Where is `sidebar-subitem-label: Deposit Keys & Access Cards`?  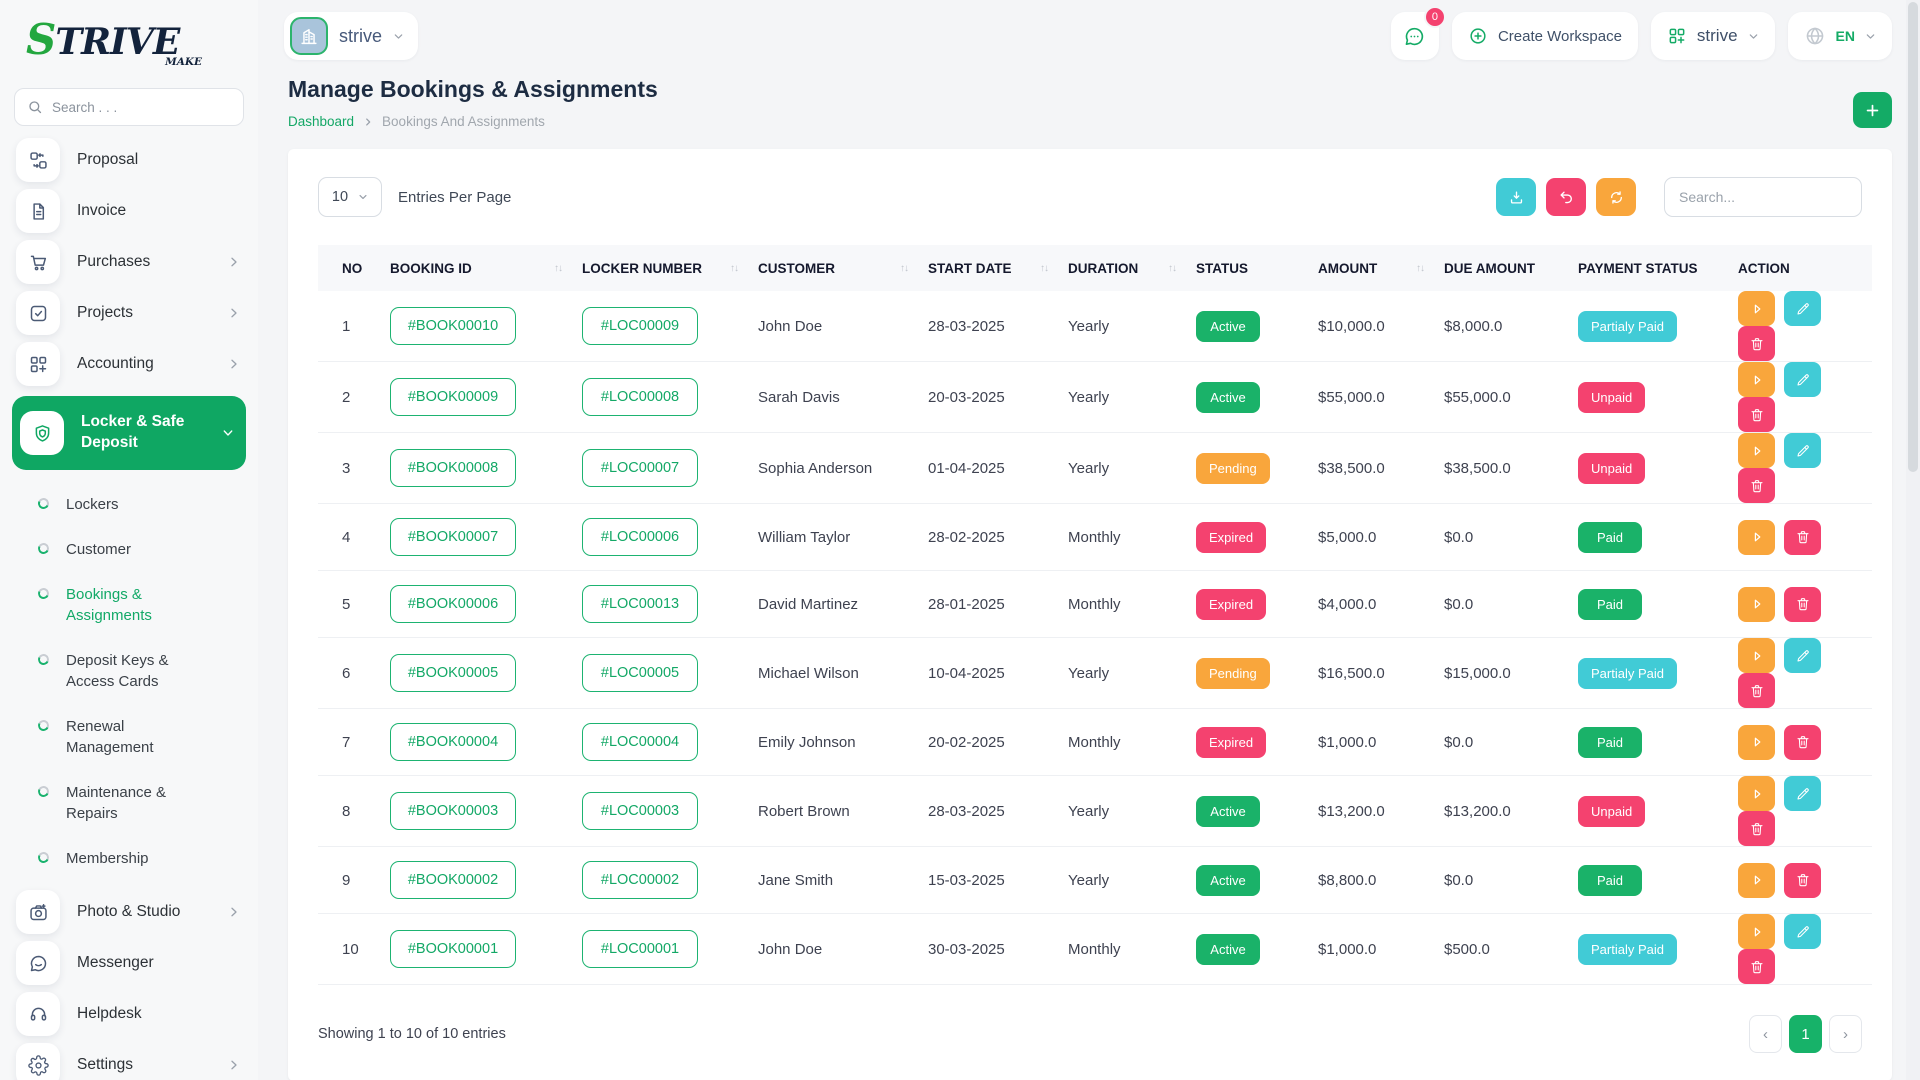 sidebar-subitem-label: Deposit Keys & Access Cards is located at coordinates (117, 671).